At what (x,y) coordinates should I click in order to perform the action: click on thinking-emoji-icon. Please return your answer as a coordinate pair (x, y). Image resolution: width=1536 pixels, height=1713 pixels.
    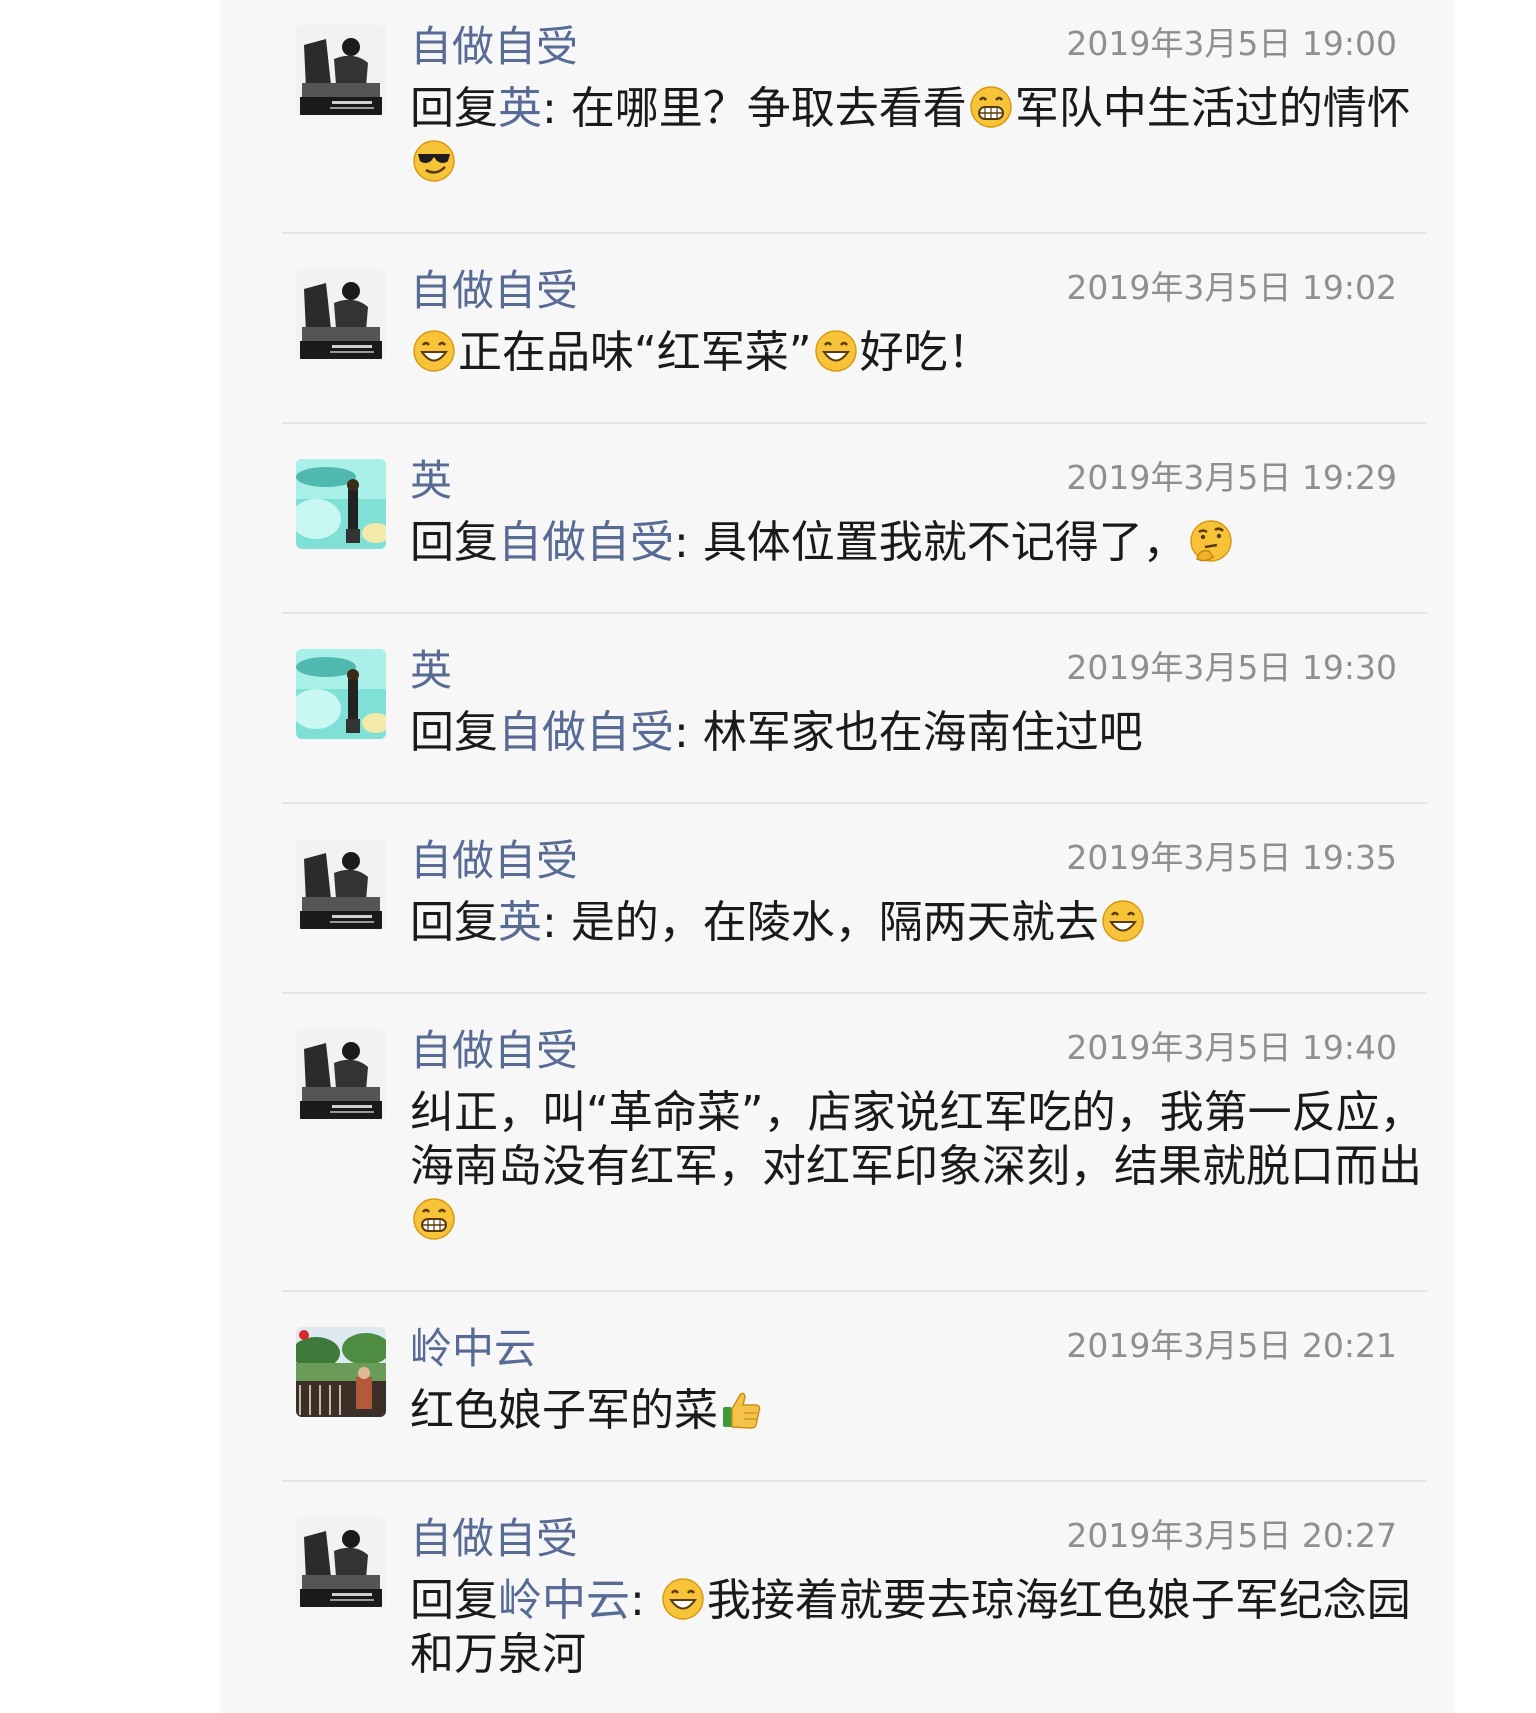
    Looking at the image, I should click on (1211, 541).